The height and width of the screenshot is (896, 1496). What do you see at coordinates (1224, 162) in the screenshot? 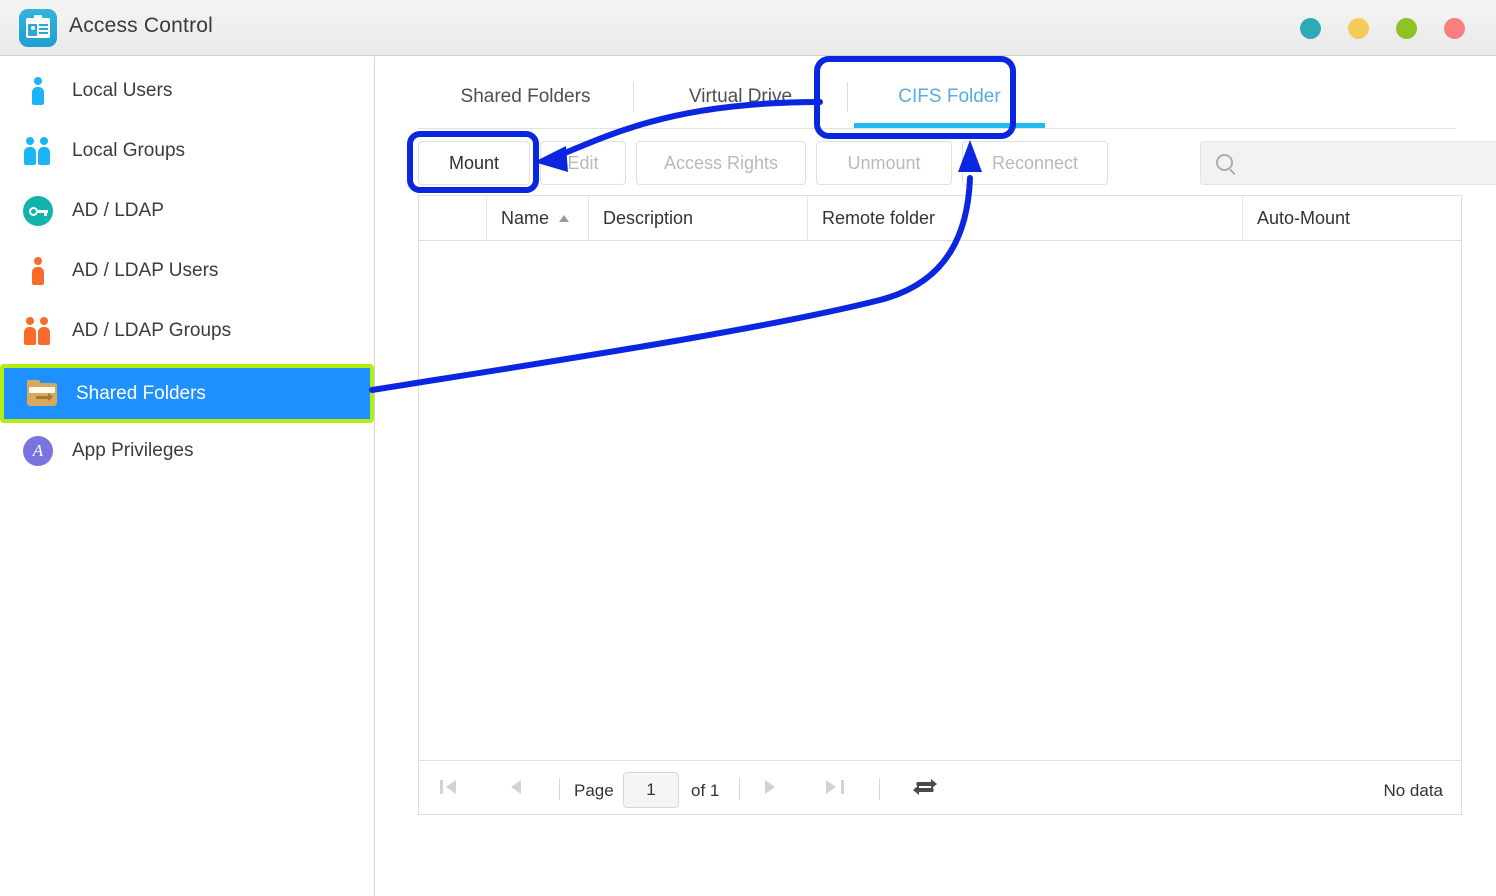
I see `search-icon` at bounding box center [1224, 162].